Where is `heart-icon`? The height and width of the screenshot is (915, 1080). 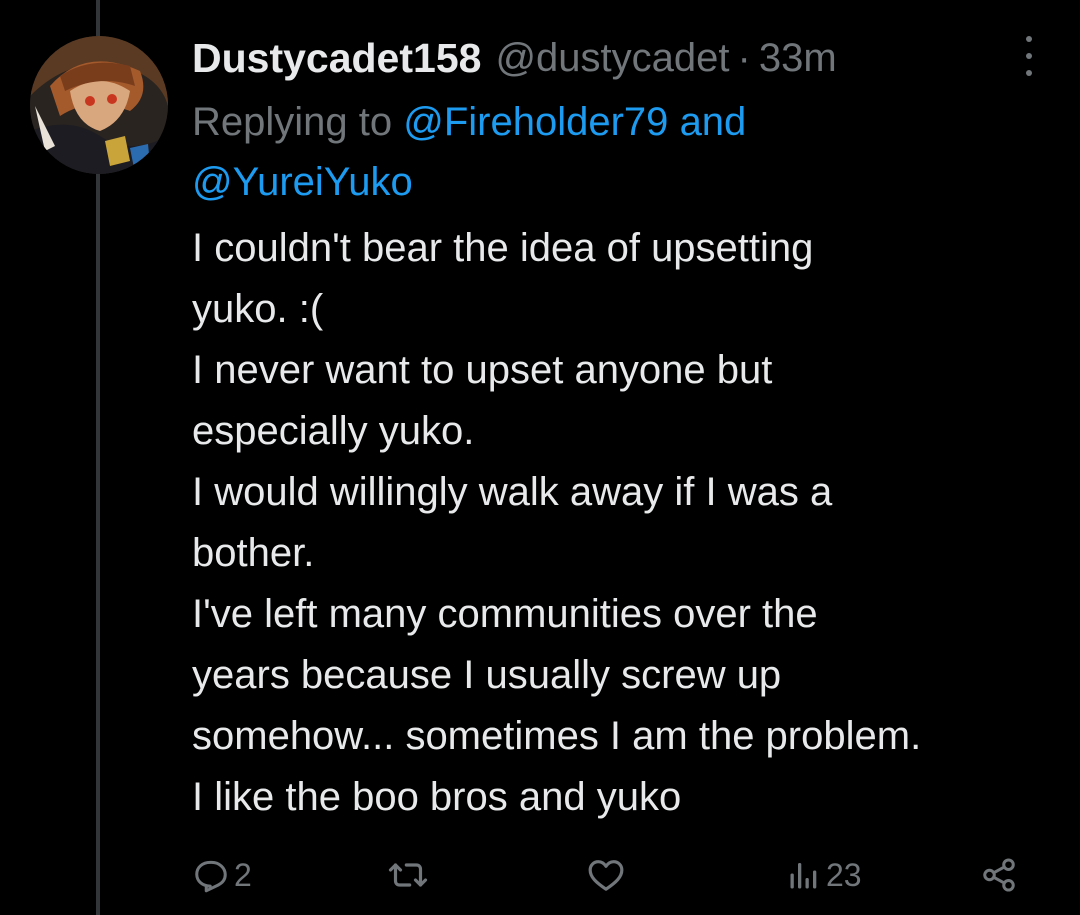 heart-icon is located at coordinates (606, 875).